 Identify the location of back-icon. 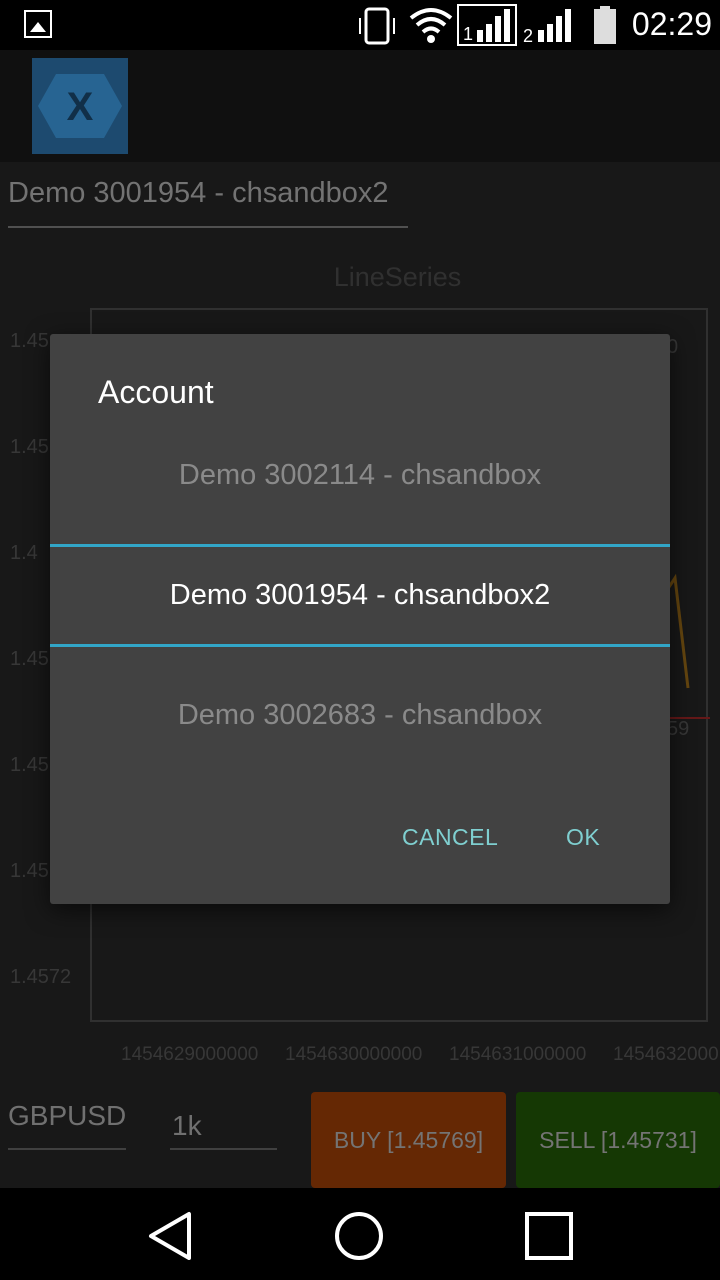
(171, 1236).